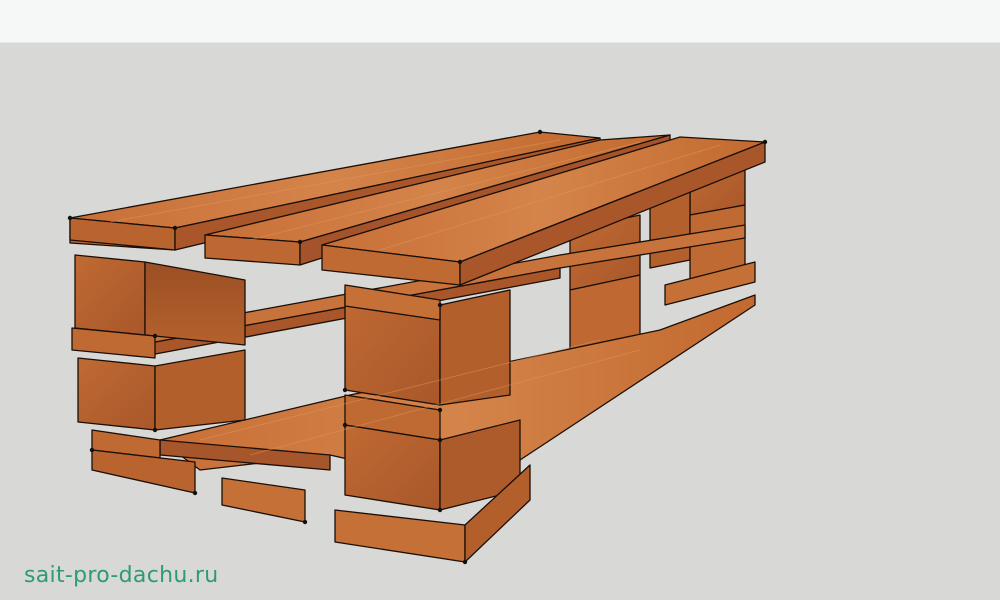  What do you see at coordinates (432, 426) in the screenshot?
I see `front-column` at bounding box center [432, 426].